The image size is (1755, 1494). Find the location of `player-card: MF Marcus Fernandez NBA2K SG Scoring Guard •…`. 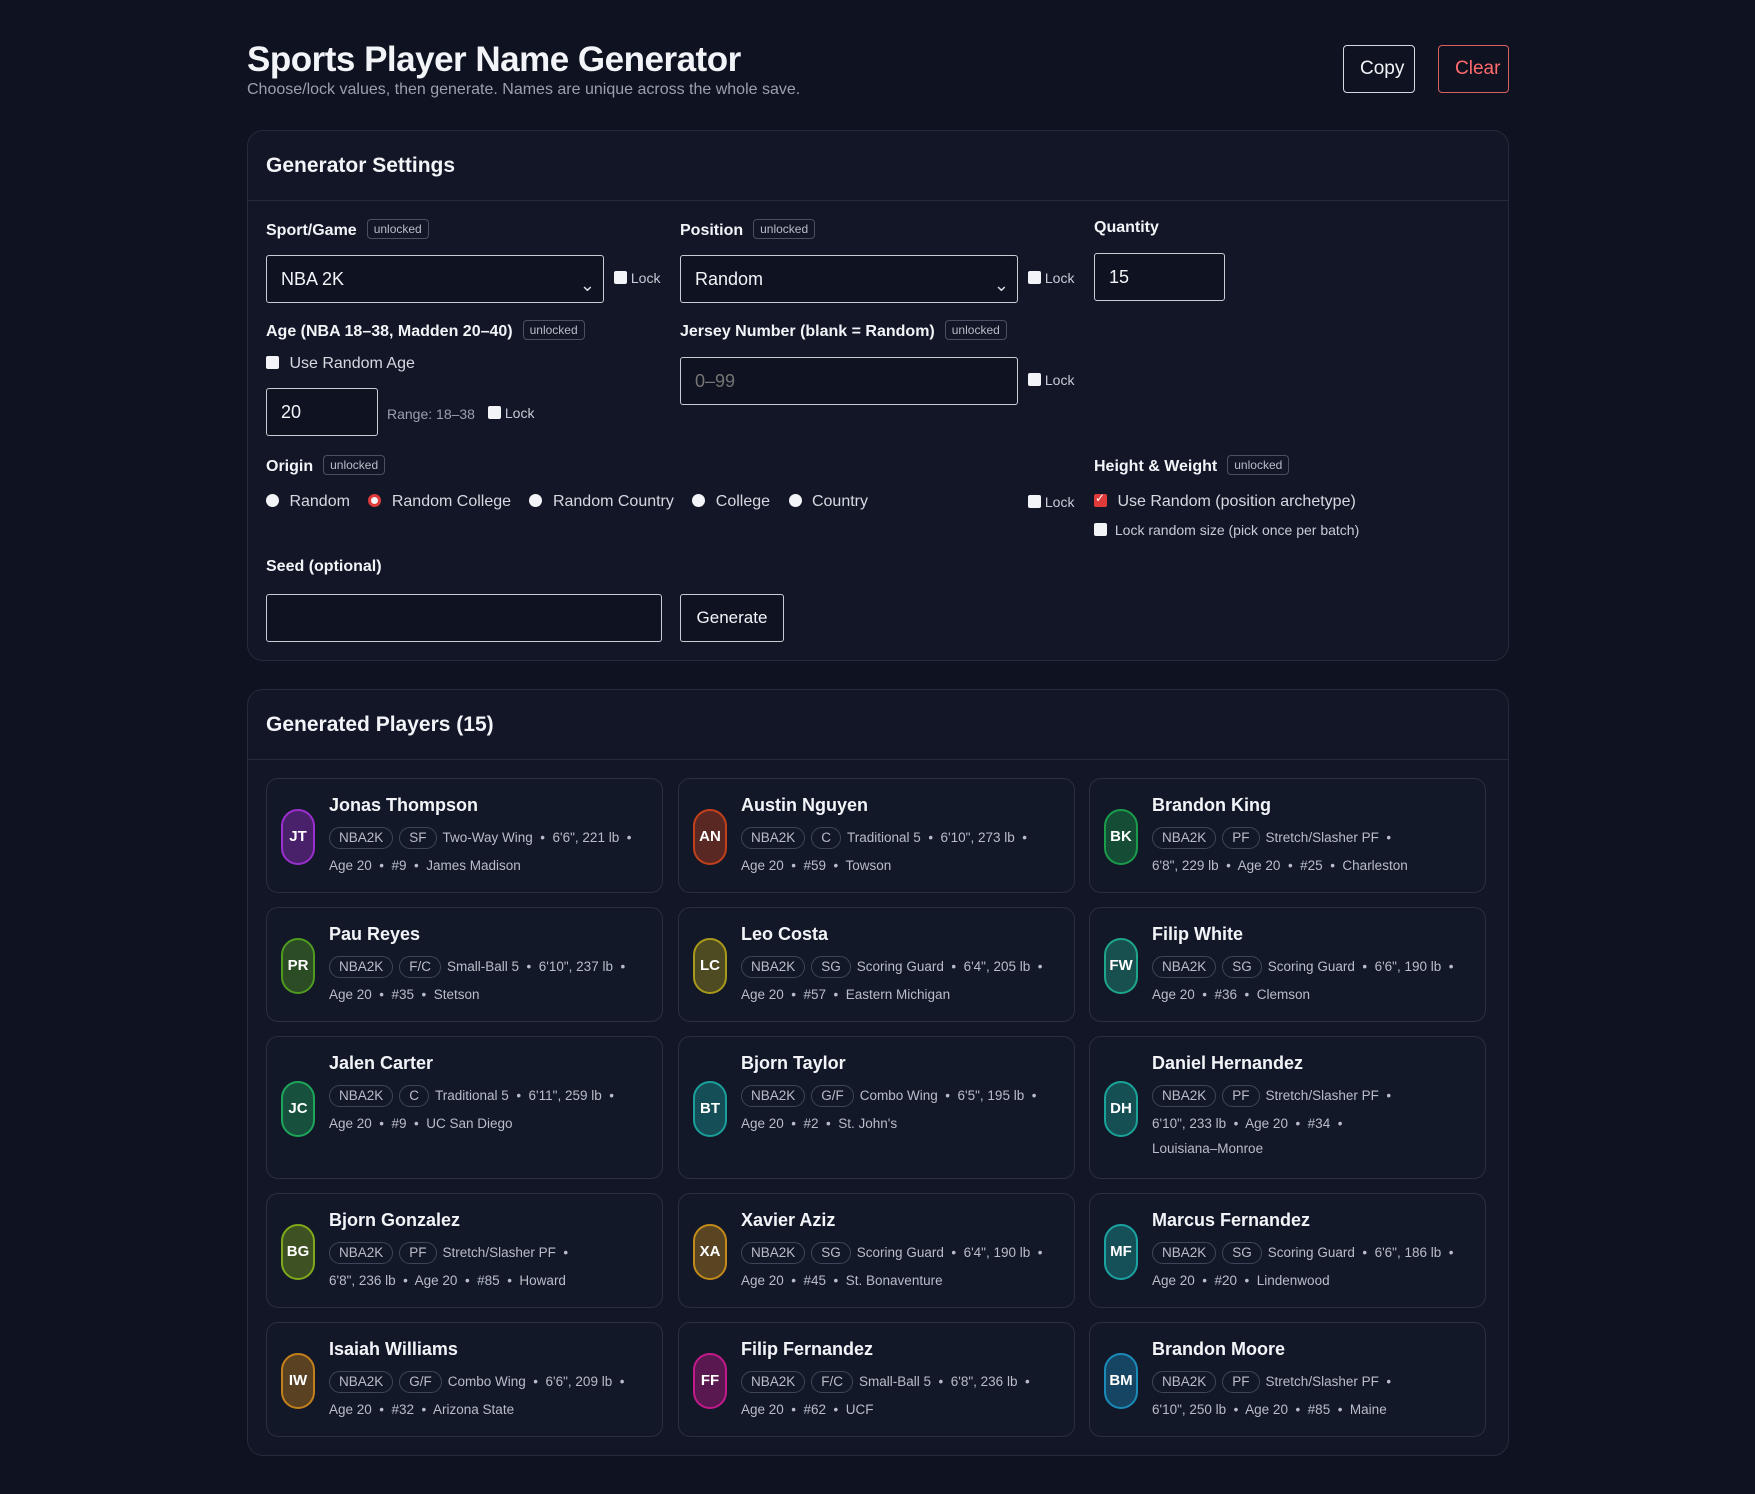

player-card: MF Marcus Fernandez NBA2K SG Scoring Guard •… is located at coordinates (1287, 1250).